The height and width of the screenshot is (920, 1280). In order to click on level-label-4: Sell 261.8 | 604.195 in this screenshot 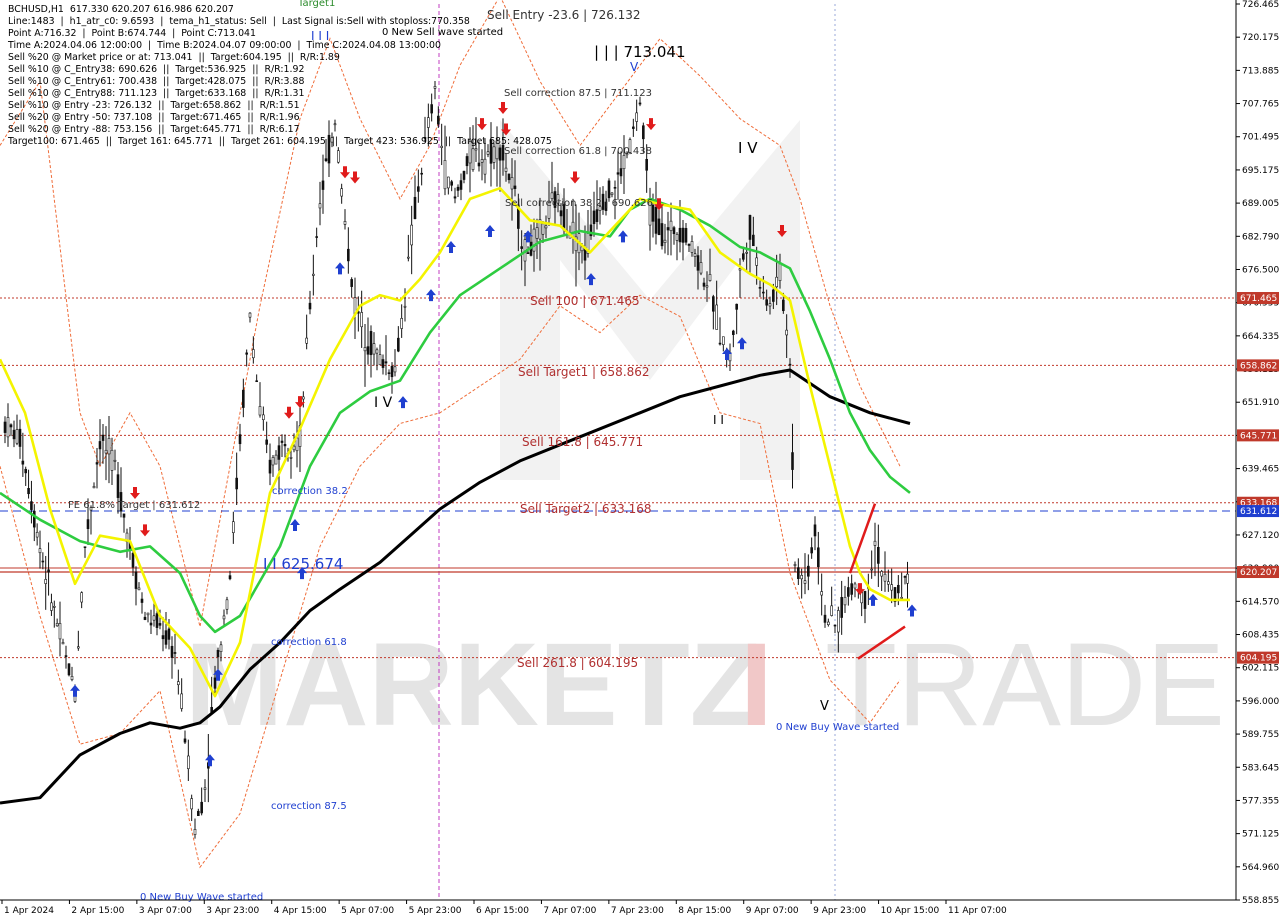, I will do `click(577, 663)`.